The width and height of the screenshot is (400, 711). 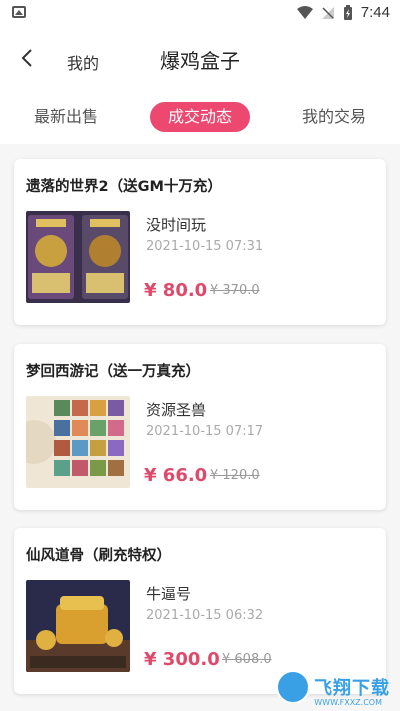 I want to click on deal-price: ¥ 300.0, so click(x=182, y=659).